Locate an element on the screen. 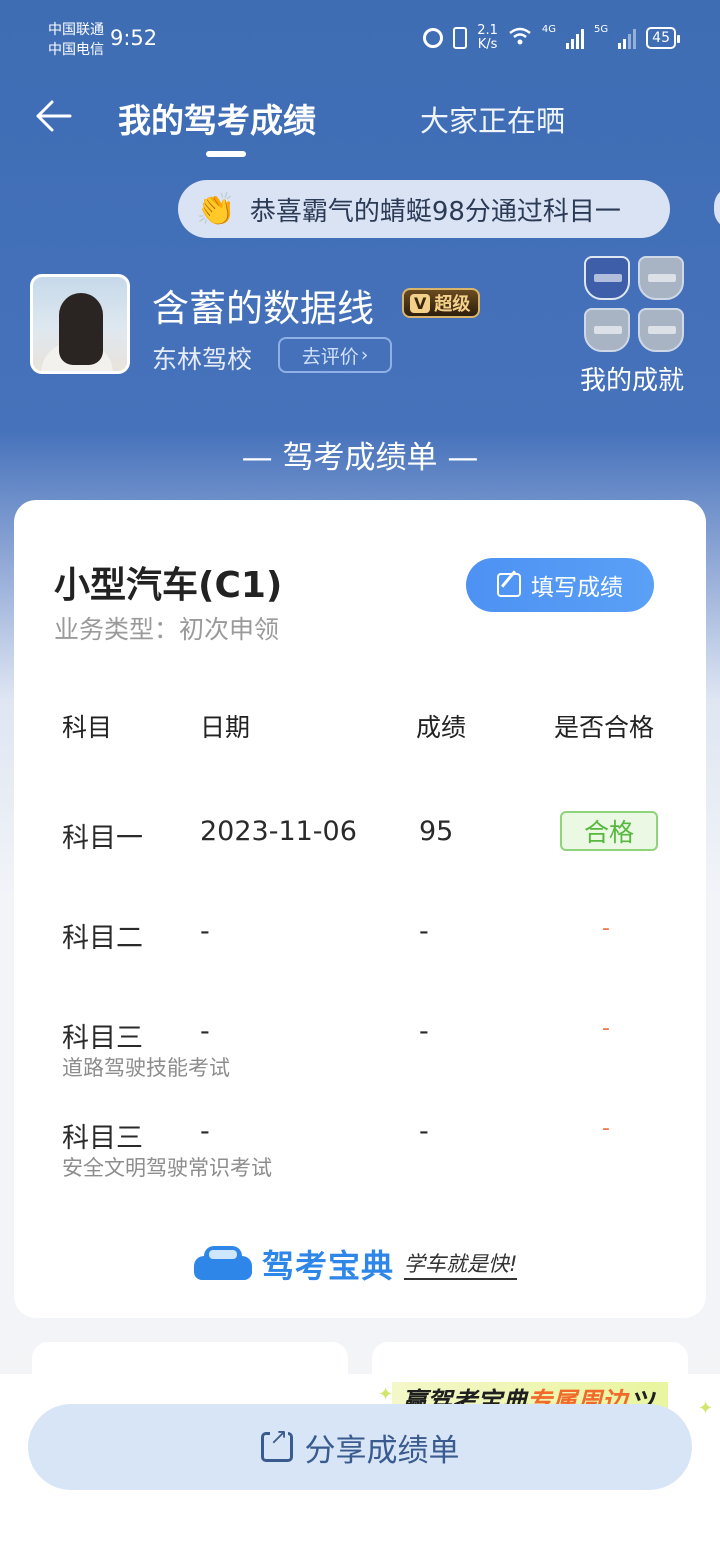 This screenshot has width=720, height=1560. share-scorecard-button: 分享成绩单 is located at coordinates (360, 1447).